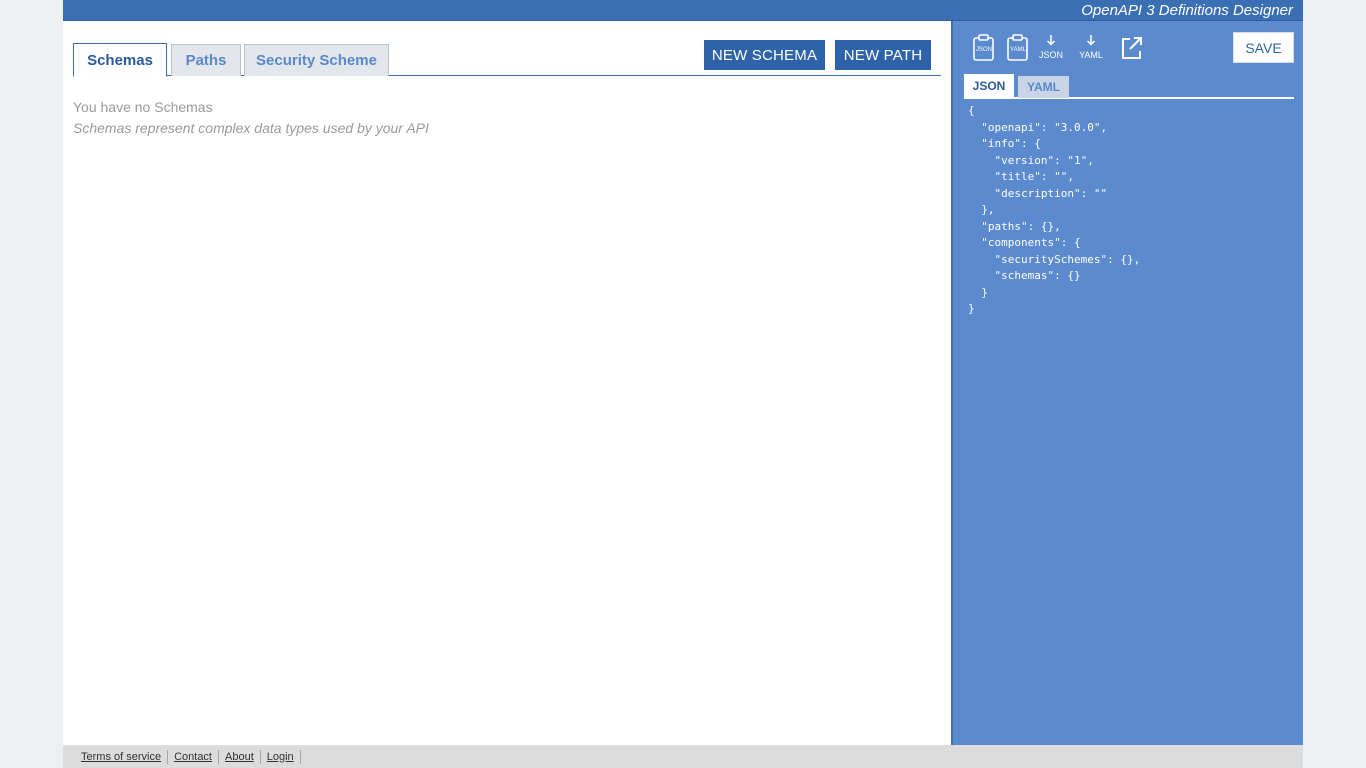  What do you see at coordinates (122, 756) in the screenshot?
I see `footer-link-terms: Terms of service` at bounding box center [122, 756].